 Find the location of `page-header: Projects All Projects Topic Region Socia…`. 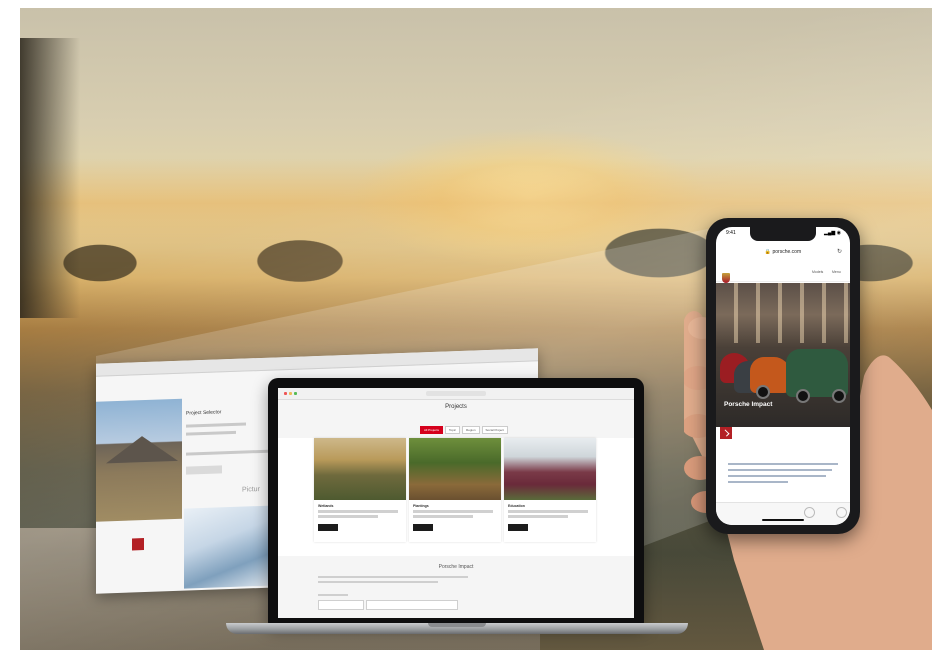

page-header: Projects All Projects Topic Region Socia… is located at coordinates (456, 419).